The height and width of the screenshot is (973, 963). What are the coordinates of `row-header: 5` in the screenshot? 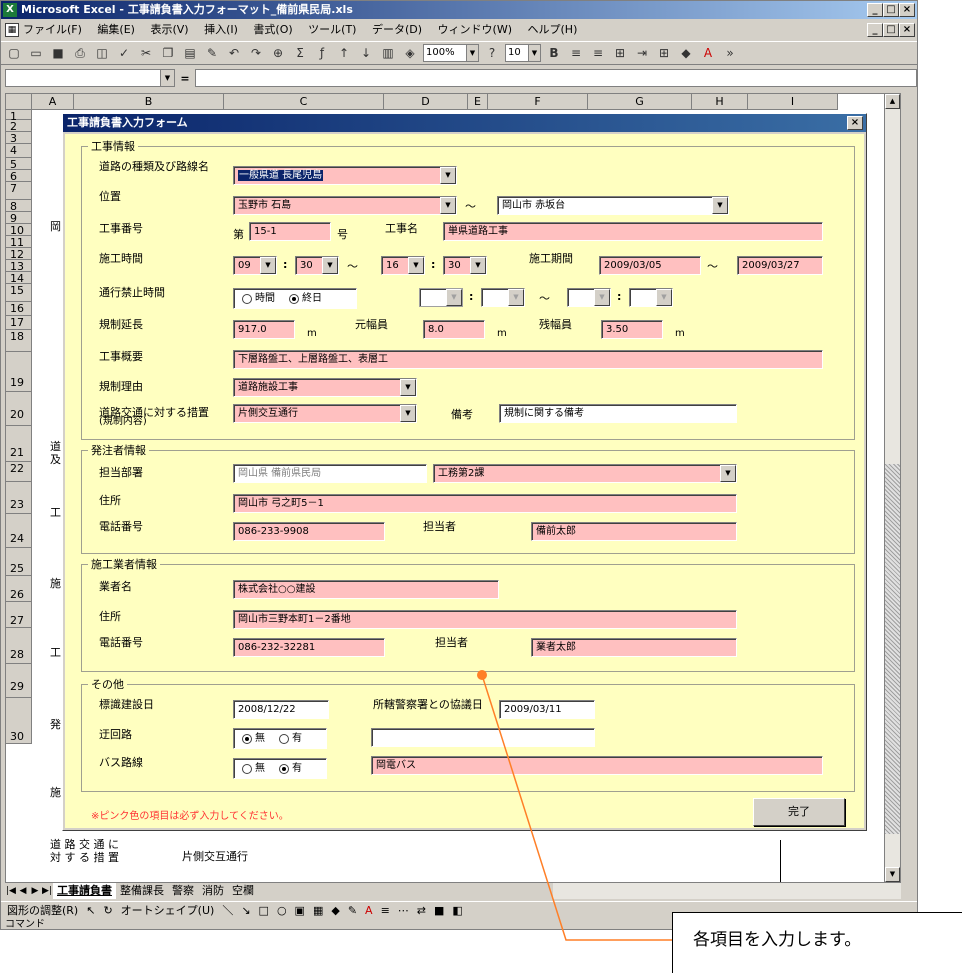 It's located at (18, 164).